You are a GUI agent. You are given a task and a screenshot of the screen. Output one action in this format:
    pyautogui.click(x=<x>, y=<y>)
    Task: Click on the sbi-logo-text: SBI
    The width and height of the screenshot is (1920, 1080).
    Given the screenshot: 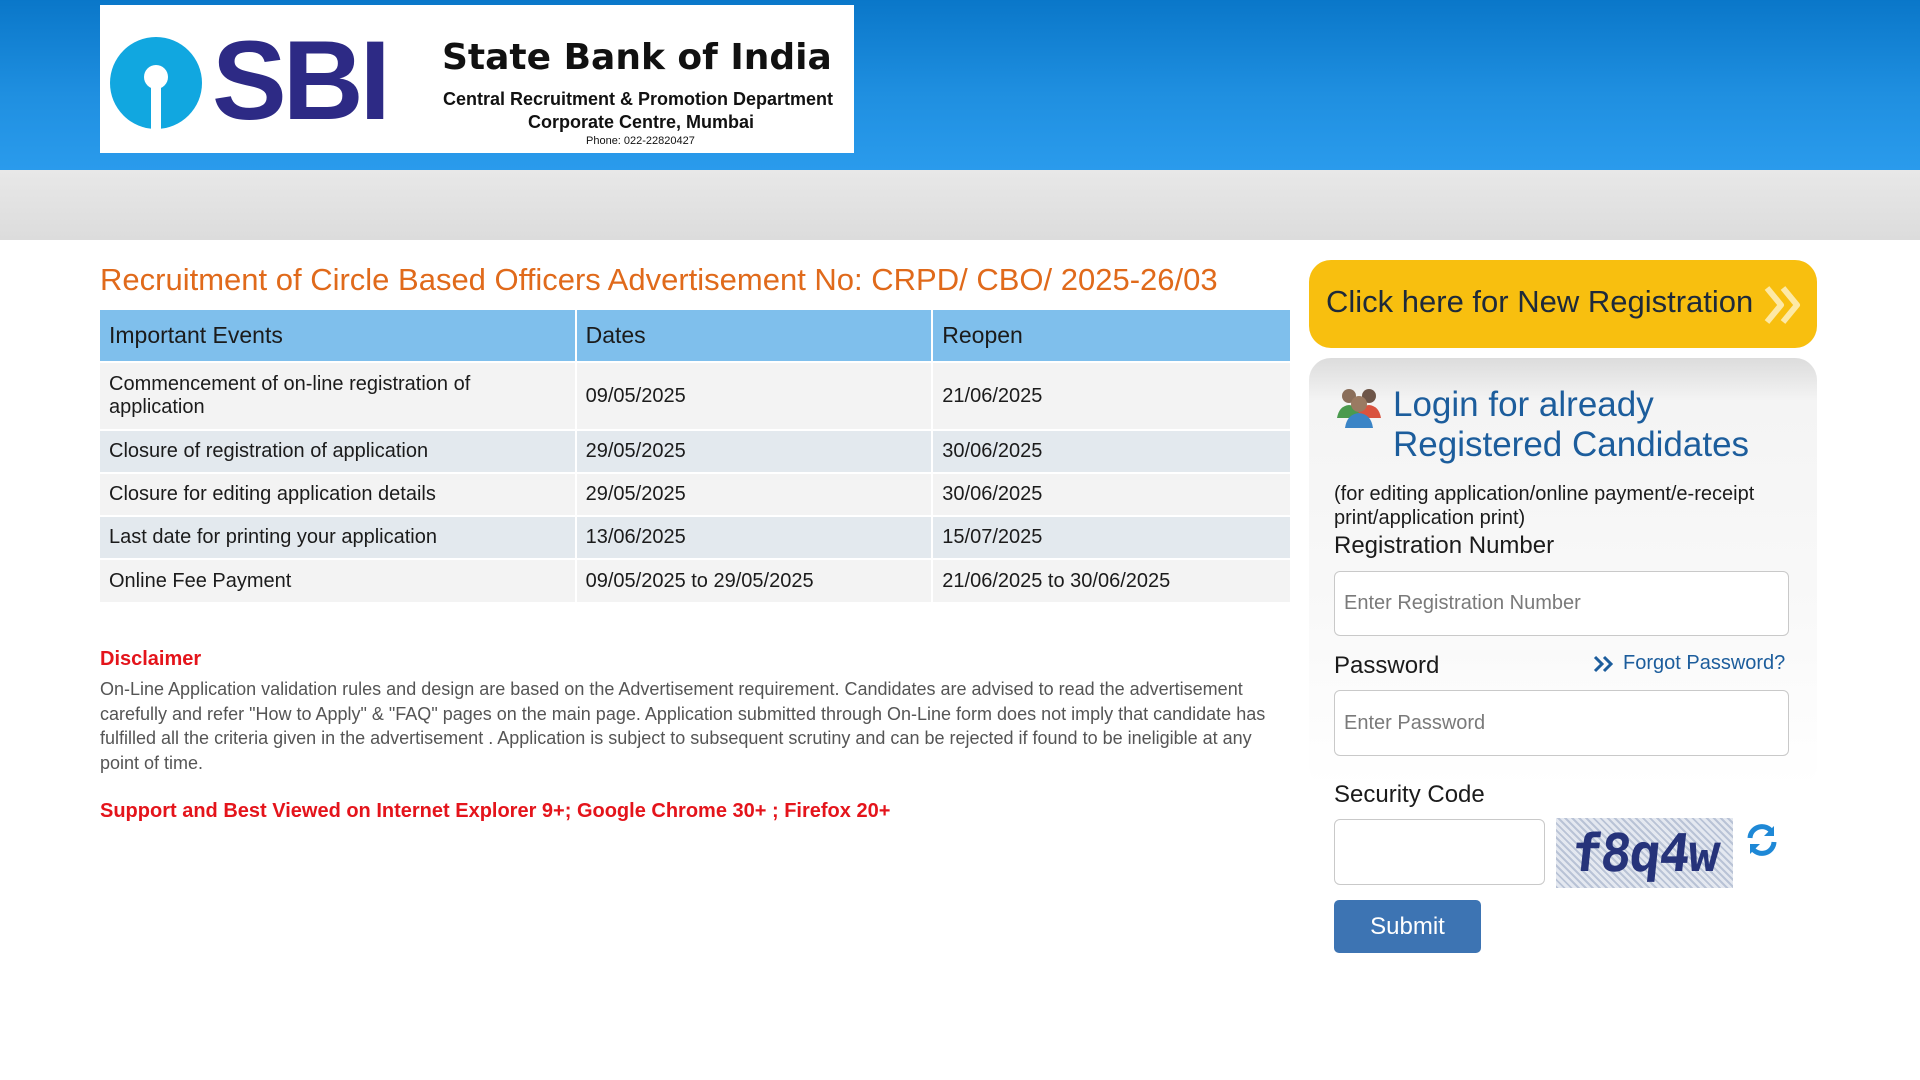 What is the action you would take?
    pyautogui.click(x=301, y=80)
    